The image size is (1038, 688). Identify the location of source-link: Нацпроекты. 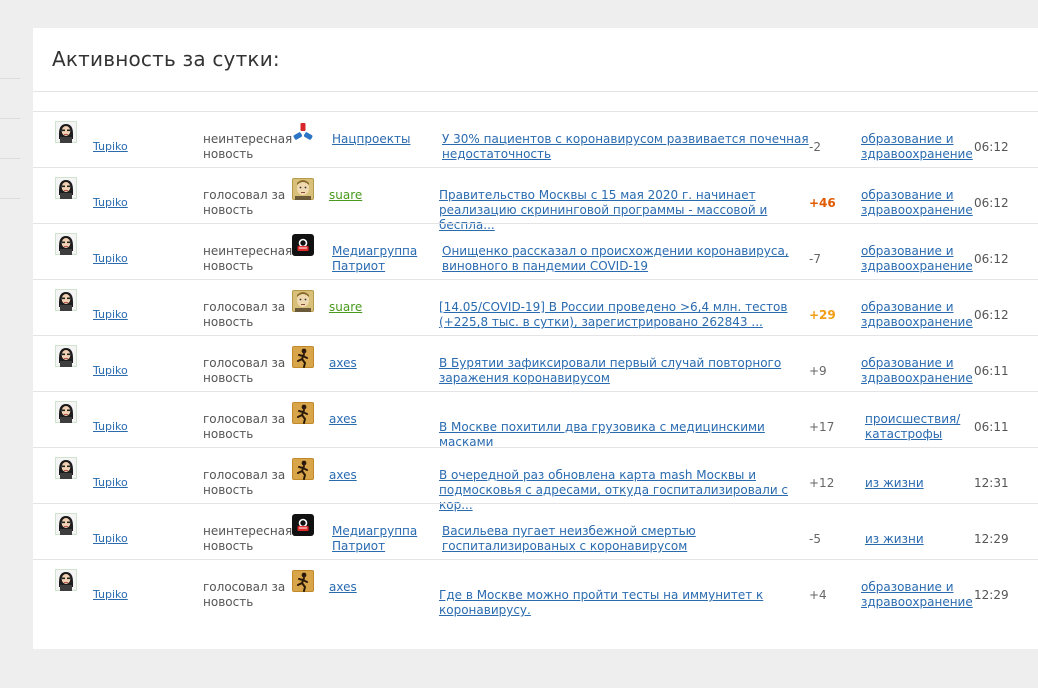
(379, 139).